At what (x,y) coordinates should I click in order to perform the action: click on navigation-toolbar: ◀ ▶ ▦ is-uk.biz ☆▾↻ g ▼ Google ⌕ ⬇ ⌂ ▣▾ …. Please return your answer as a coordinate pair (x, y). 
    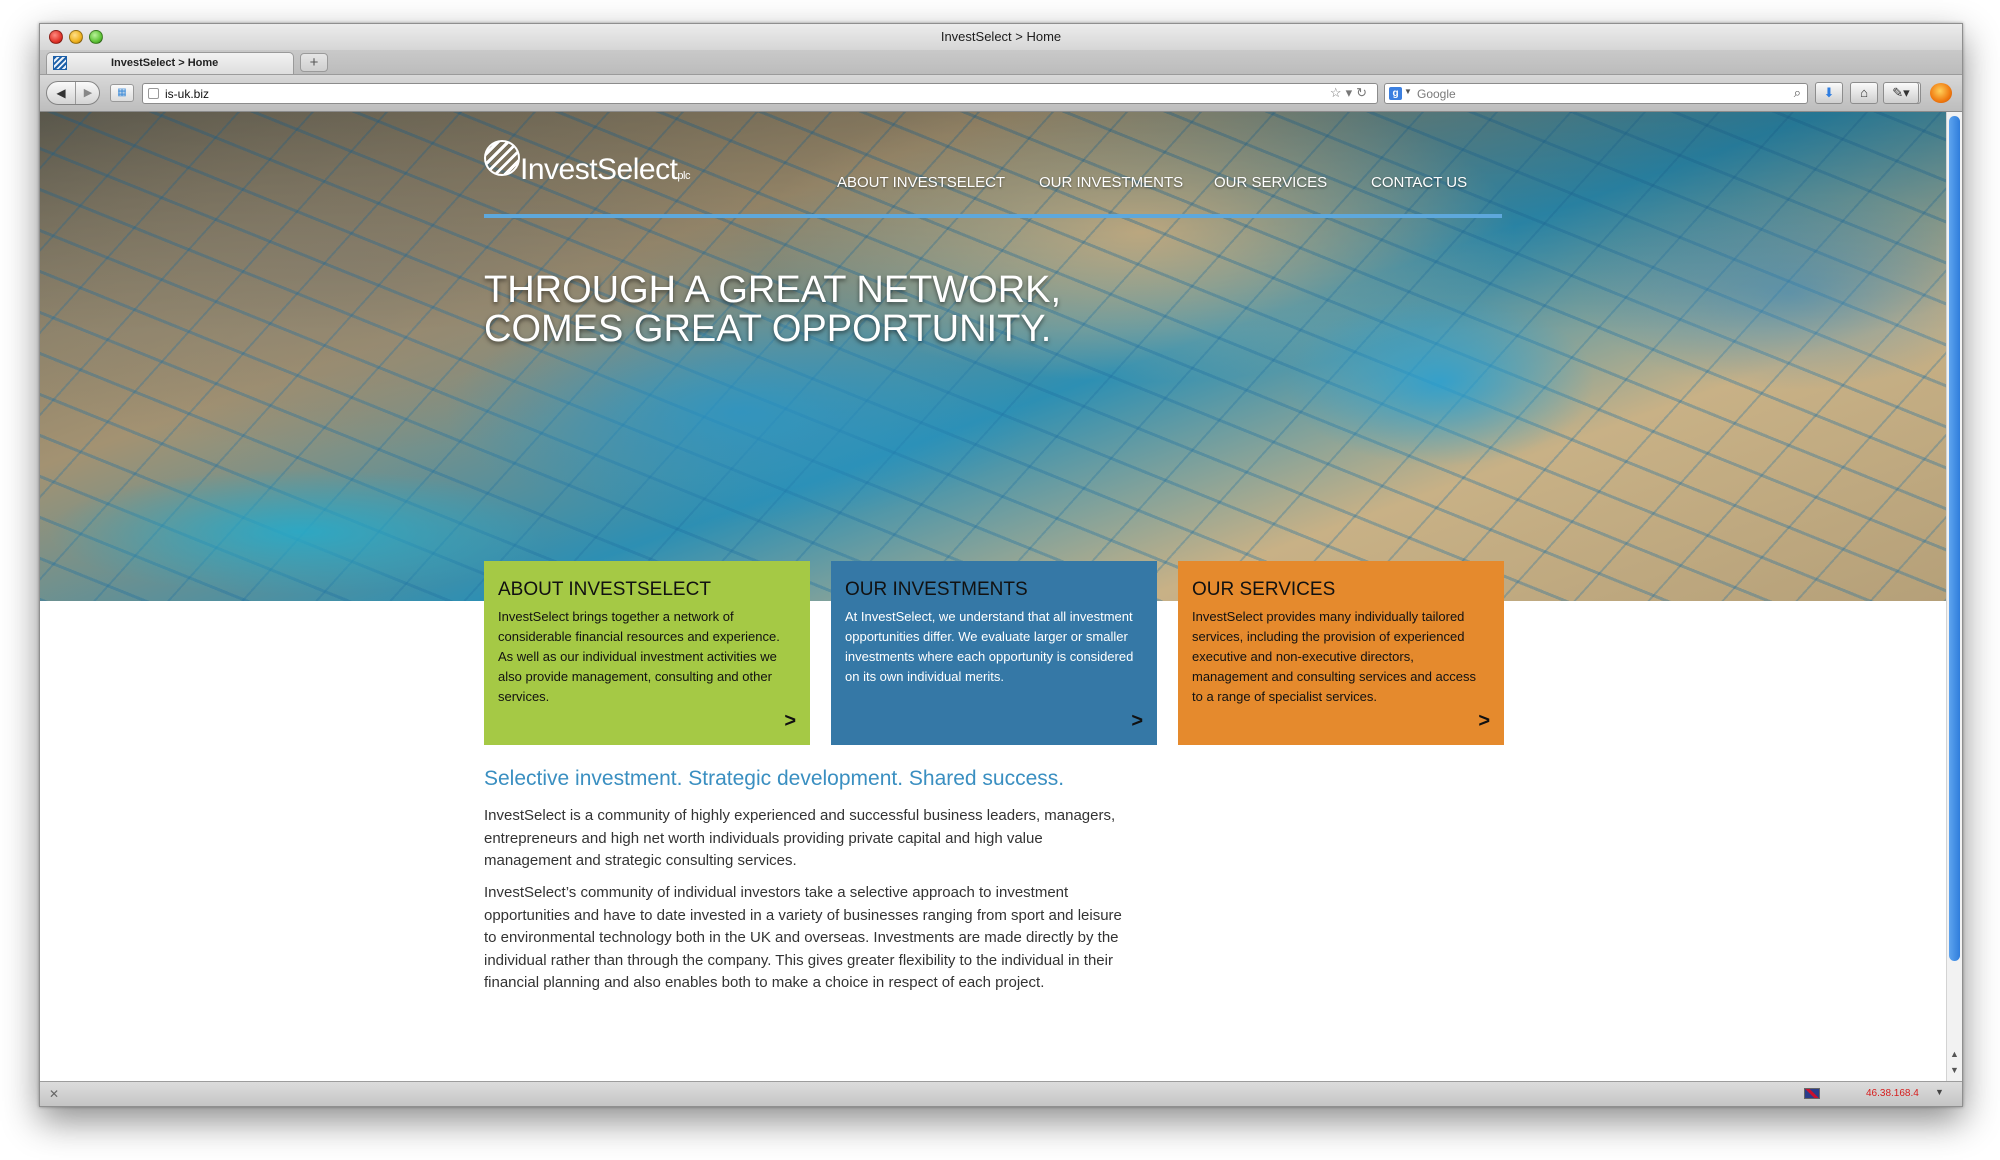
    Looking at the image, I should click on (1001, 93).